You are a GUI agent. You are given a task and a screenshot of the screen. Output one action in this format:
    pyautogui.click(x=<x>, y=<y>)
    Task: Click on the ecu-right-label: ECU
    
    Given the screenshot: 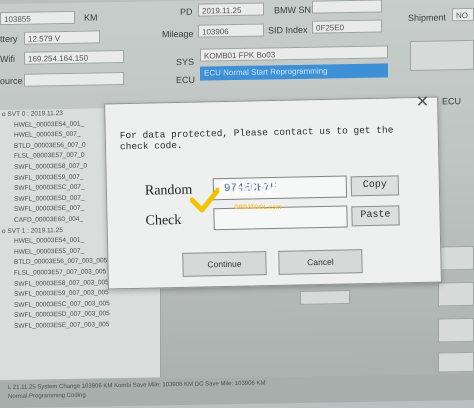 What is the action you would take?
    pyautogui.click(x=452, y=101)
    